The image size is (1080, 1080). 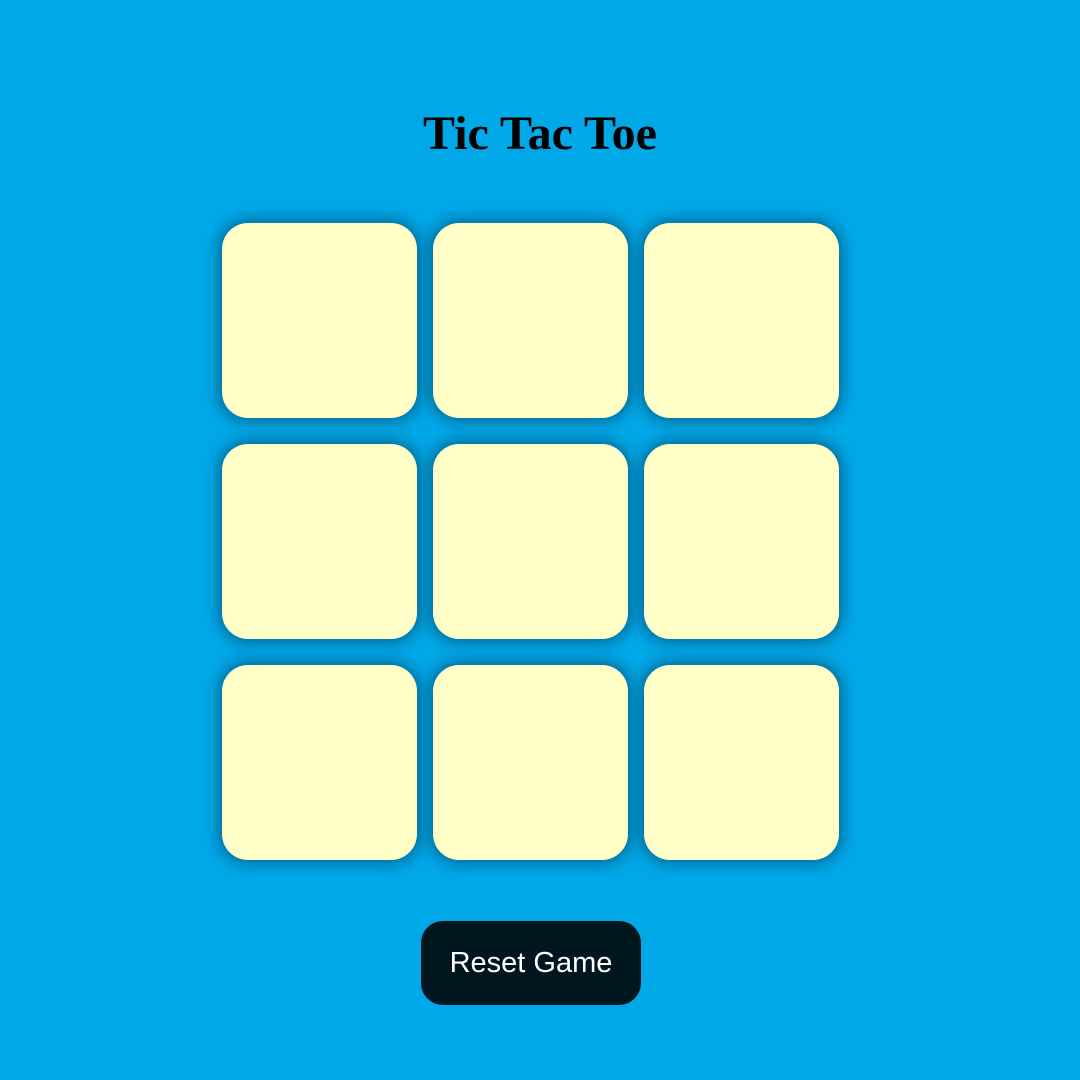 What do you see at coordinates (531, 963) in the screenshot?
I see `reset-game-button: Reset Game` at bounding box center [531, 963].